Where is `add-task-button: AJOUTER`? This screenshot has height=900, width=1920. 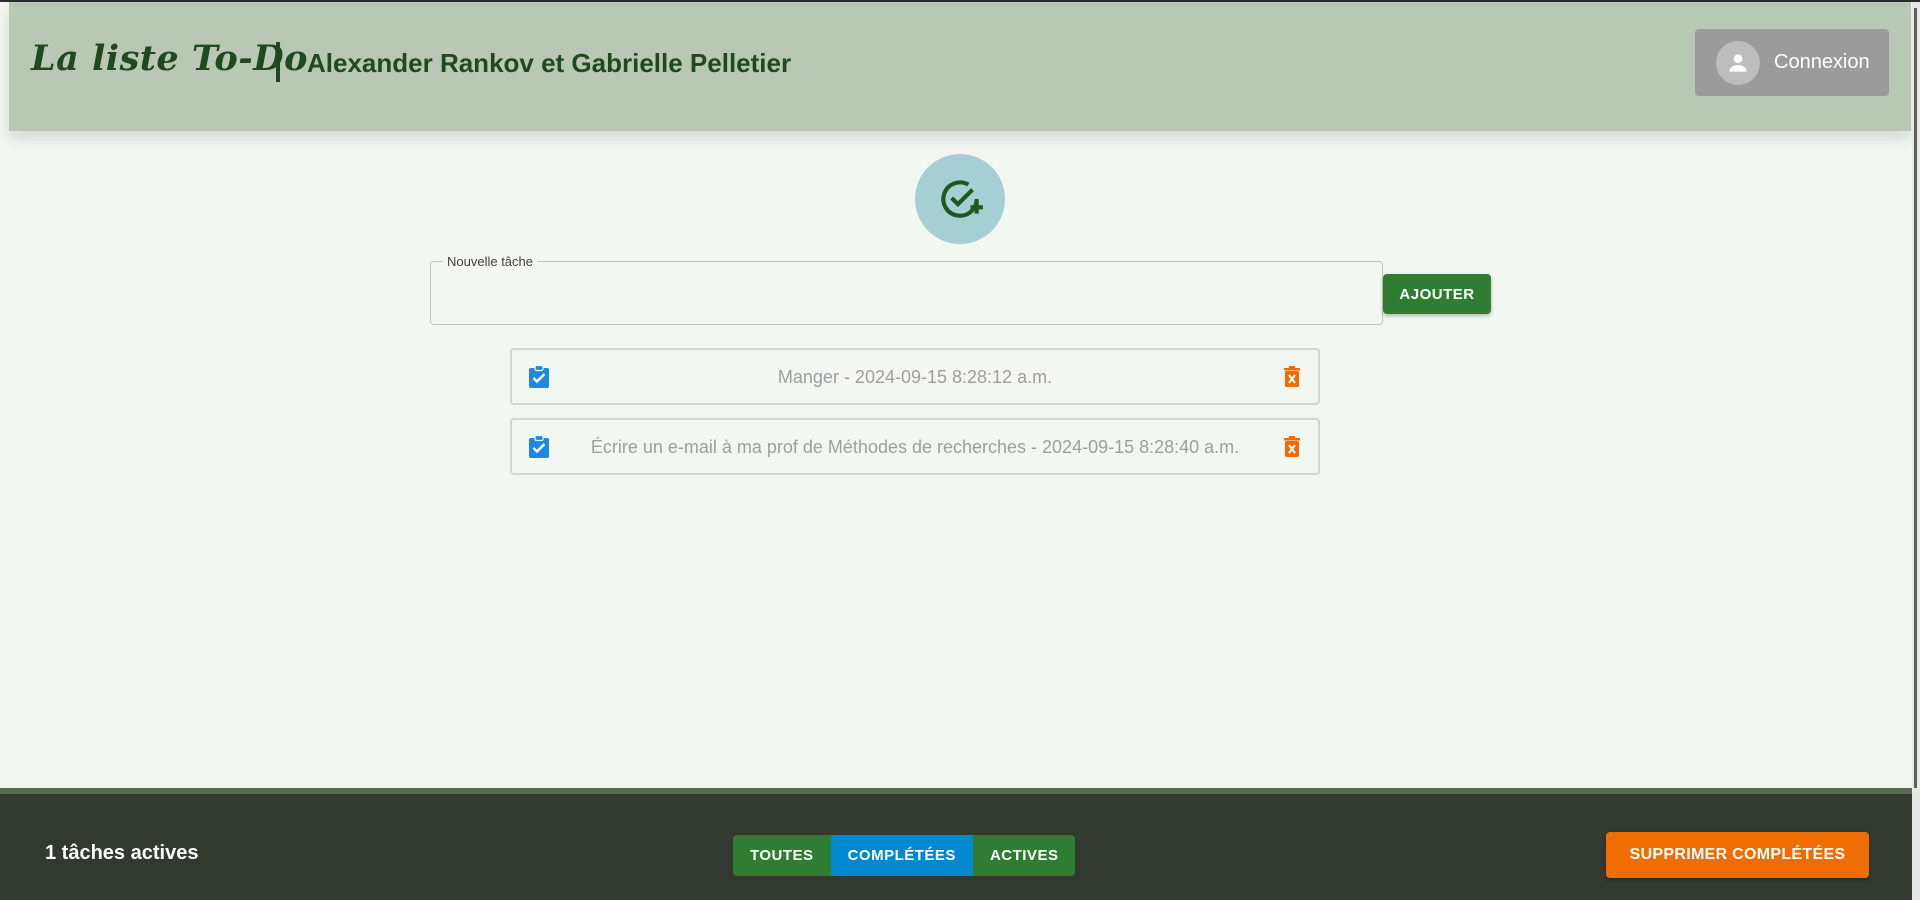 add-task-button: AJOUTER is located at coordinates (1437, 294).